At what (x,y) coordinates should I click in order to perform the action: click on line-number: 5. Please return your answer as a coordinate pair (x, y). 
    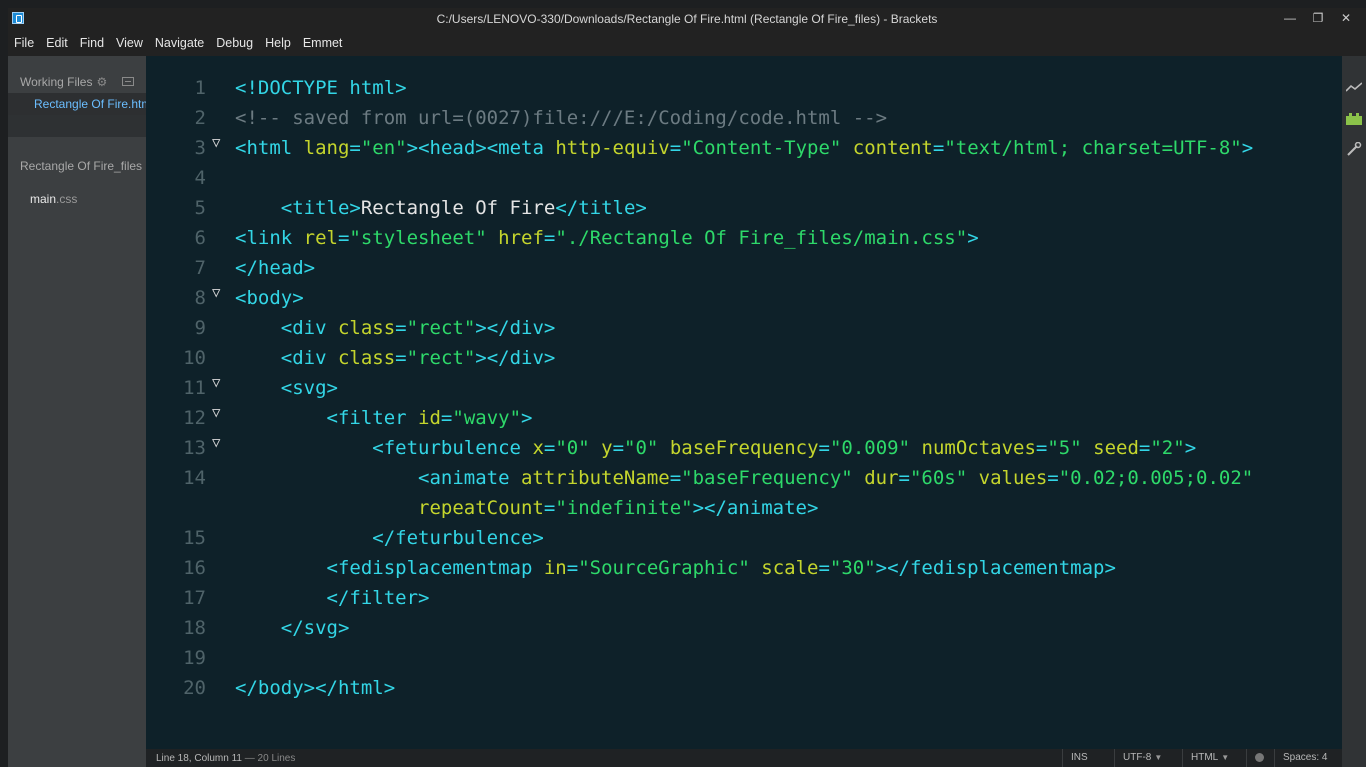
    Looking at the image, I should click on (200, 208).